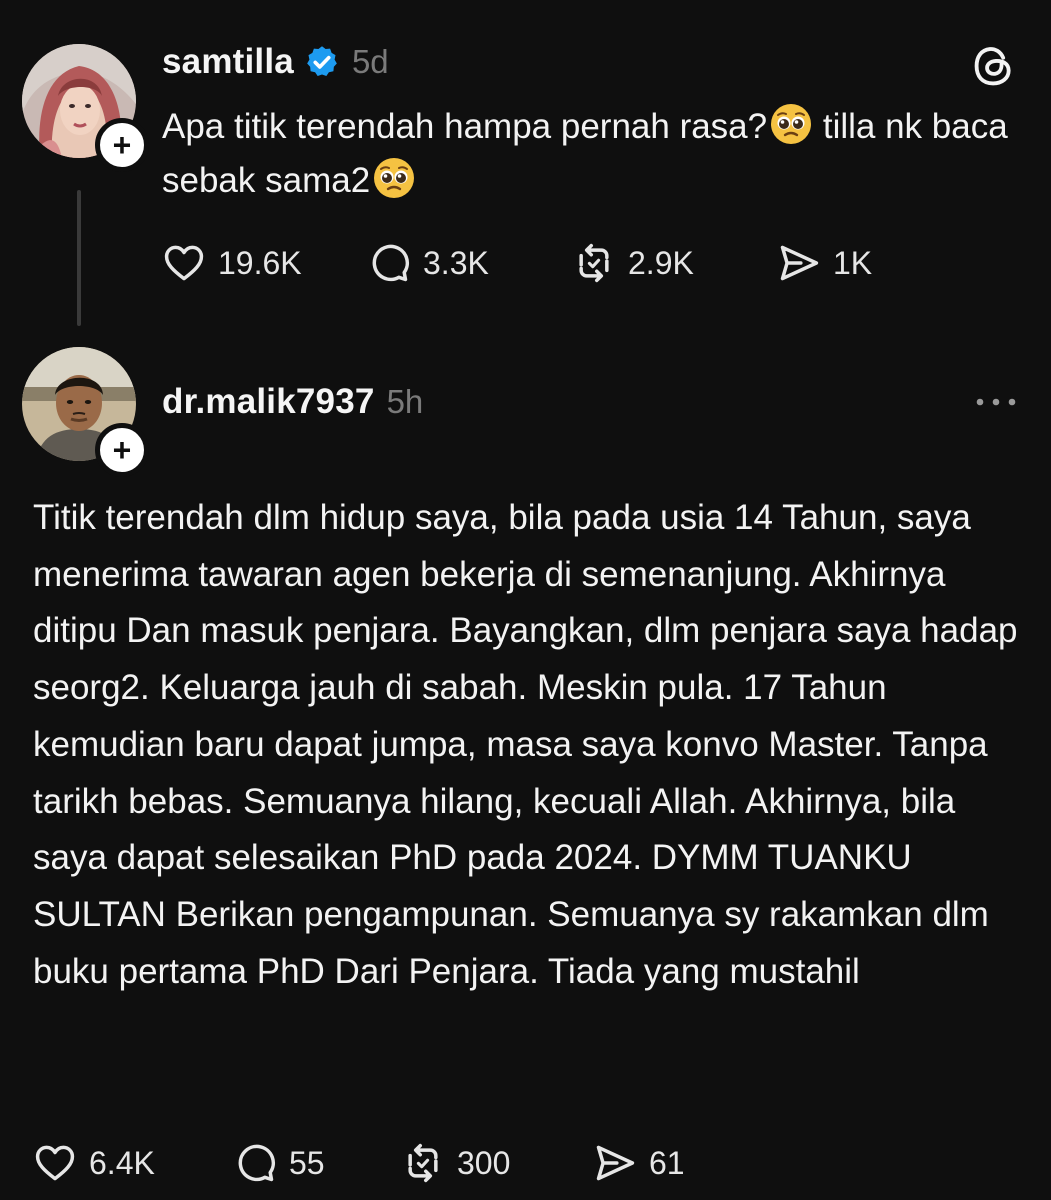 This screenshot has width=1051, height=1200. What do you see at coordinates (853, 262) in the screenshot?
I see `share-count: 1K` at bounding box center [853, 262].